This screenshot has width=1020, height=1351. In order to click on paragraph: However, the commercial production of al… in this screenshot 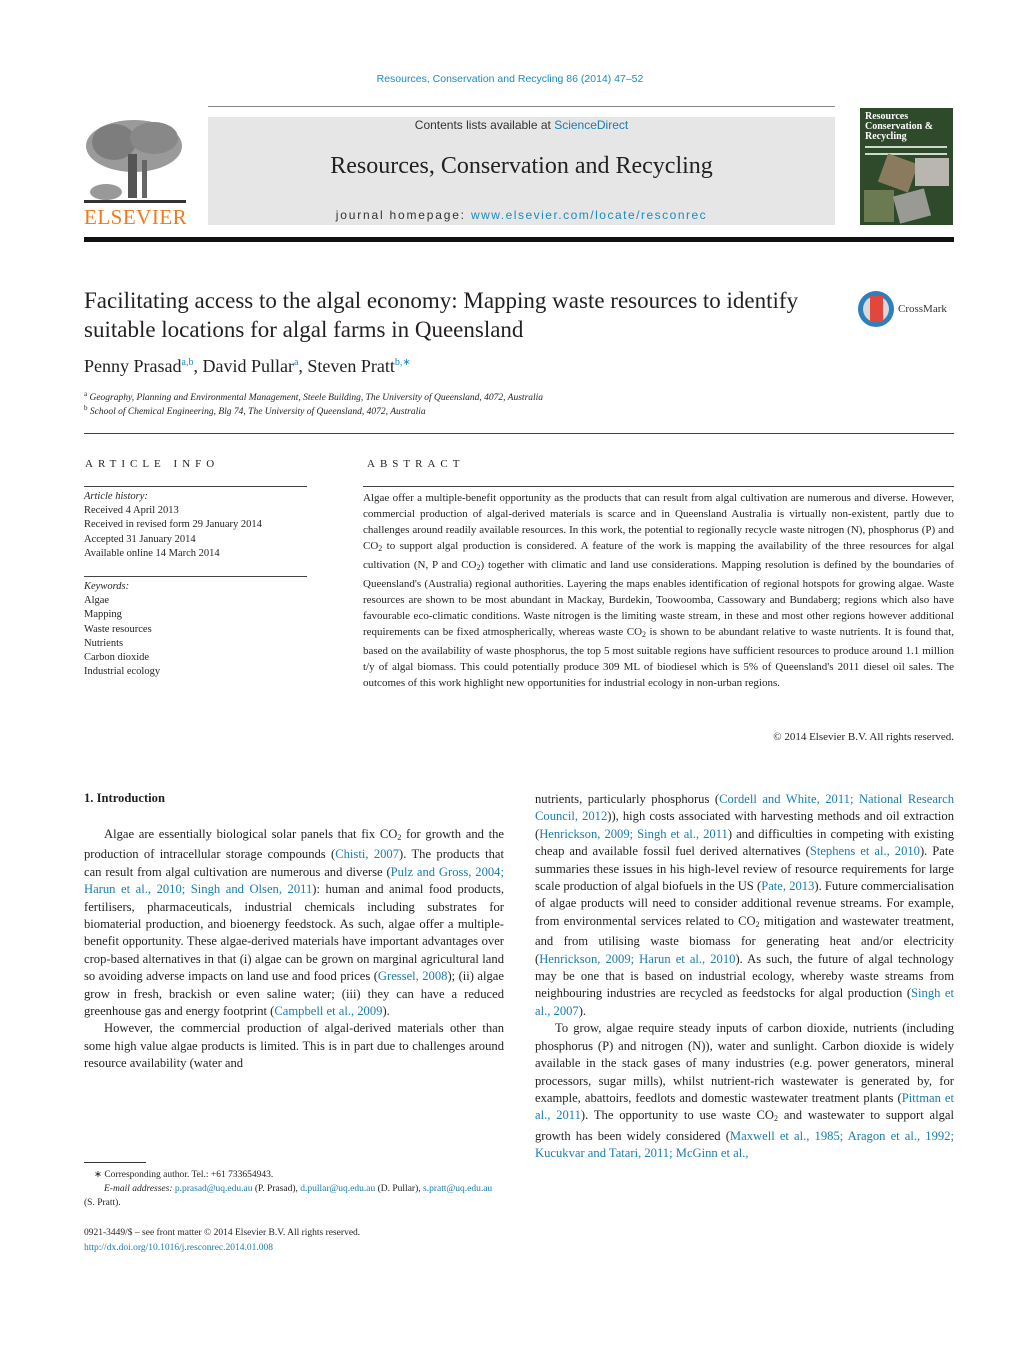, I will do `click(294, 1046)`.